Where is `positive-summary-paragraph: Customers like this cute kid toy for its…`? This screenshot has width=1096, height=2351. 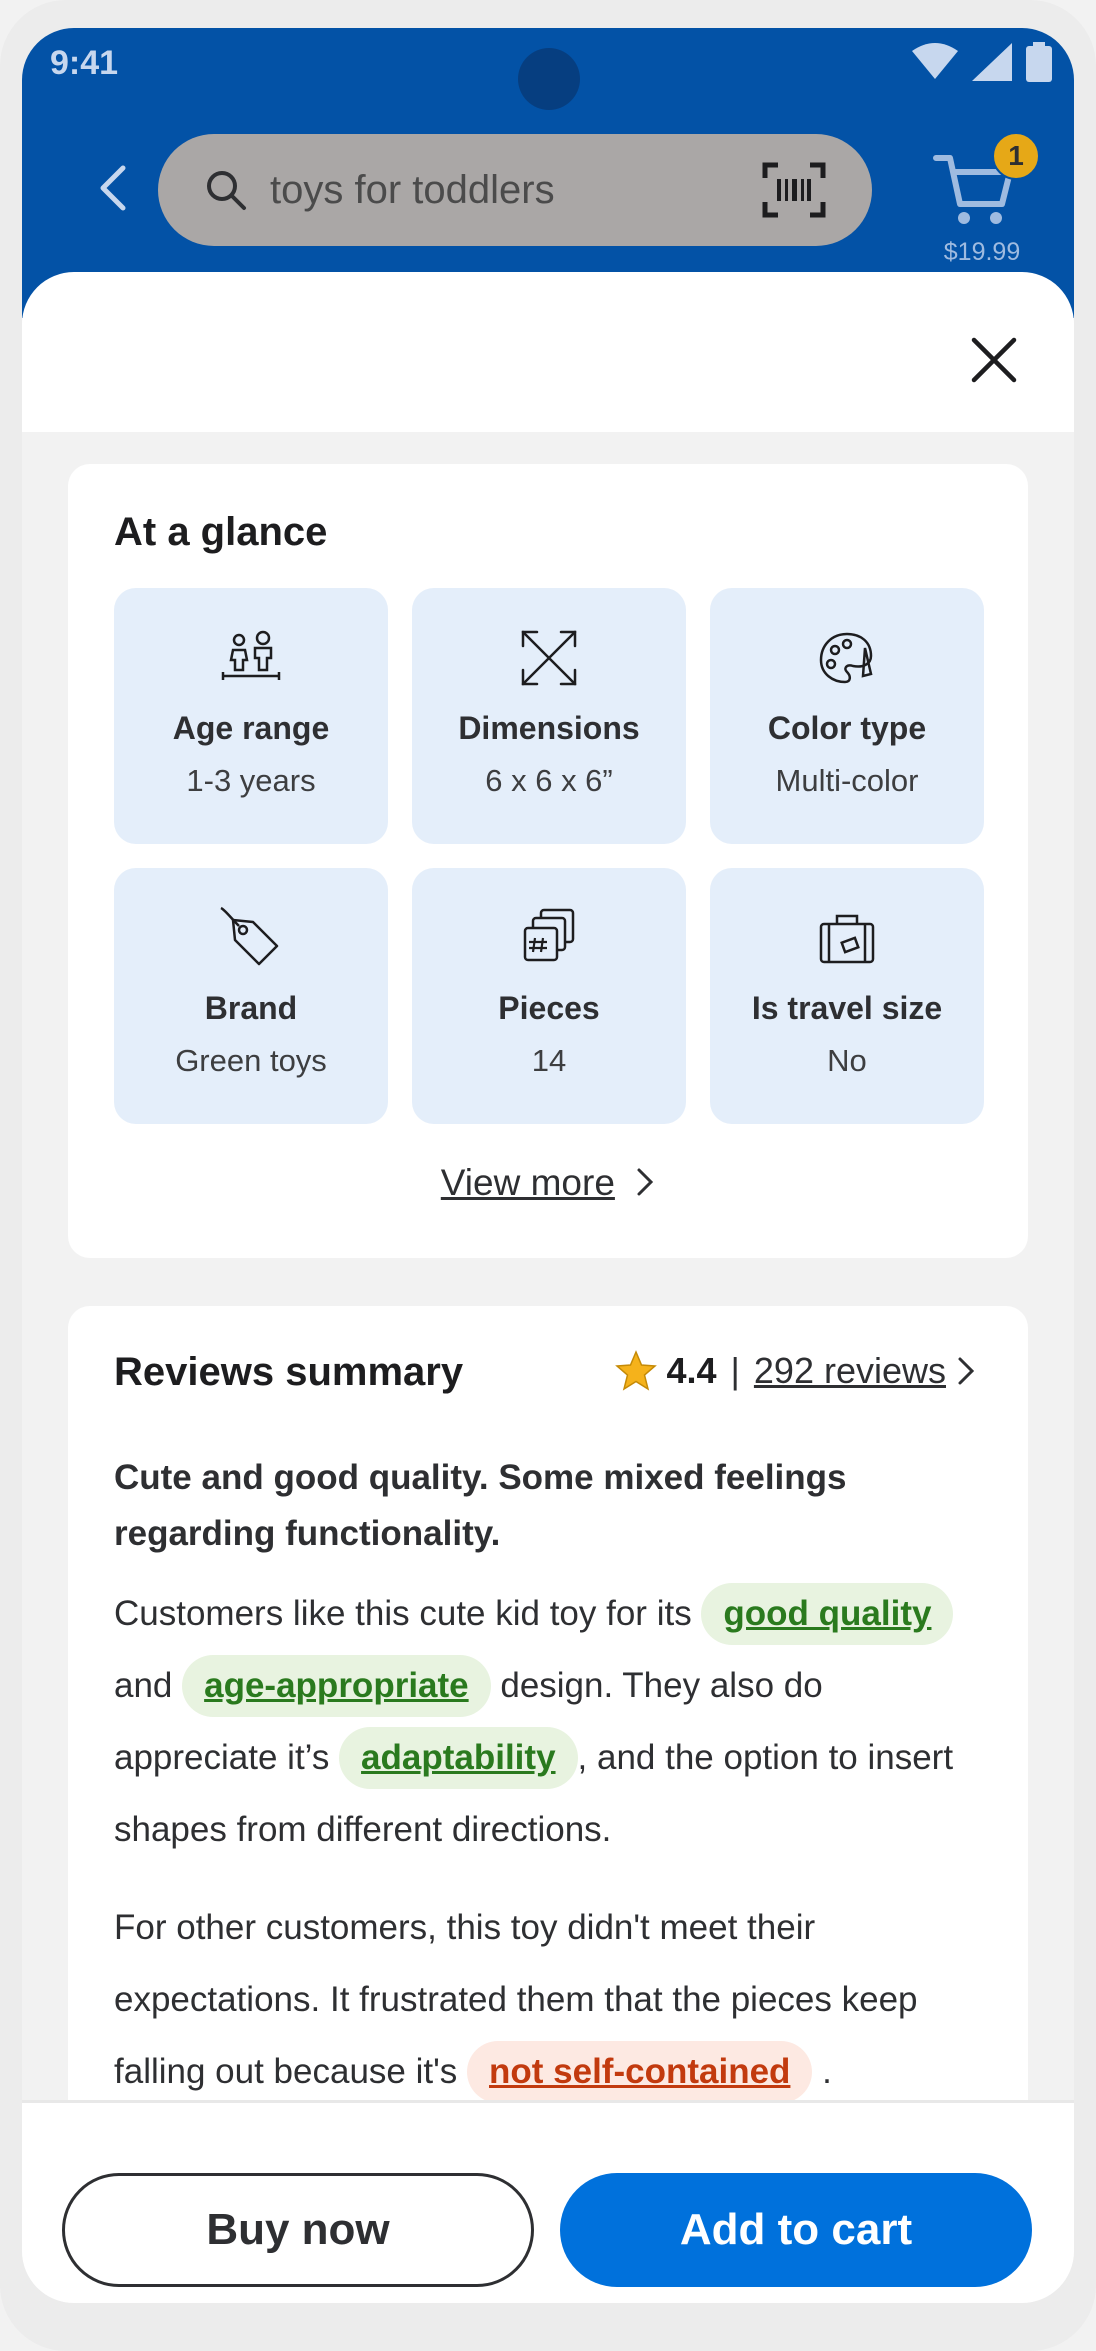 positive-summary-paragraph: Customers like this cute kid toy for its… is located at coordinates (554, 1722).